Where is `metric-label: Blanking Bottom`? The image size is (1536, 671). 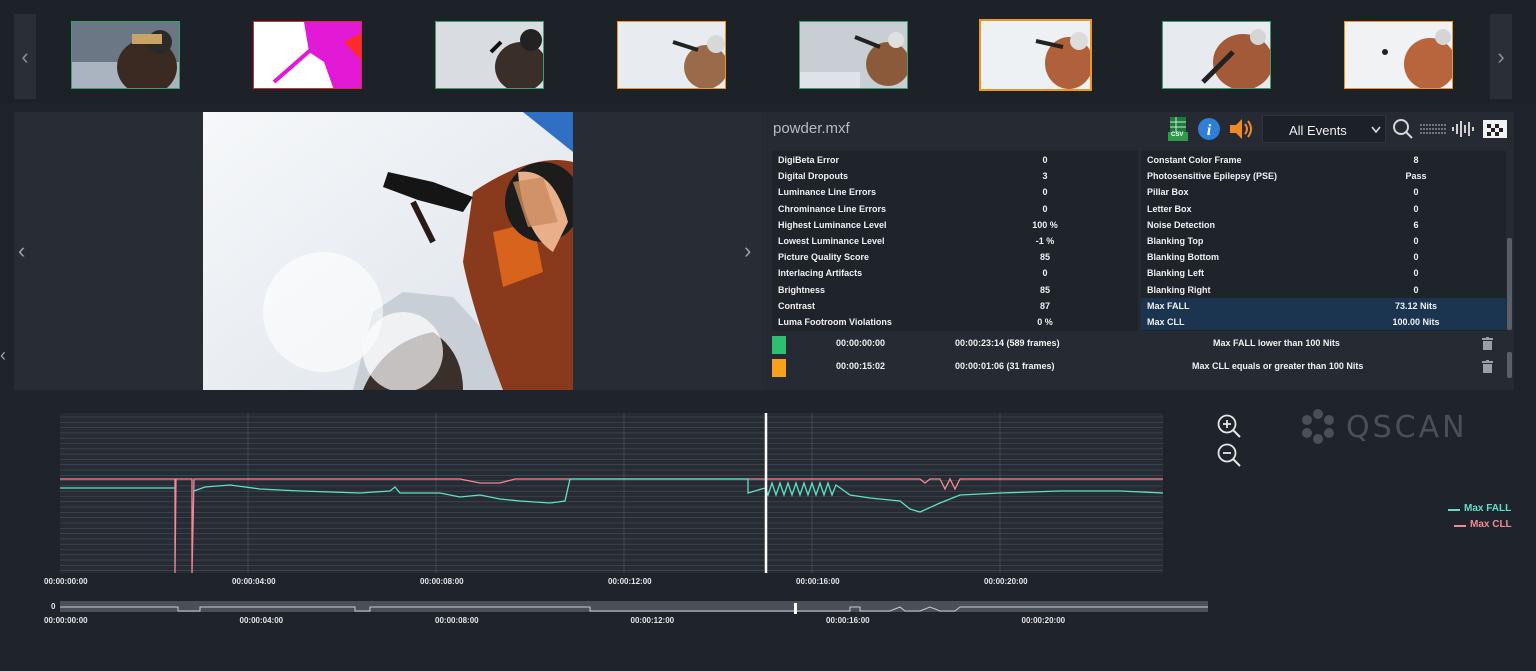
metric-label: Blanking Bottom is located at coordinates (1183, 257).